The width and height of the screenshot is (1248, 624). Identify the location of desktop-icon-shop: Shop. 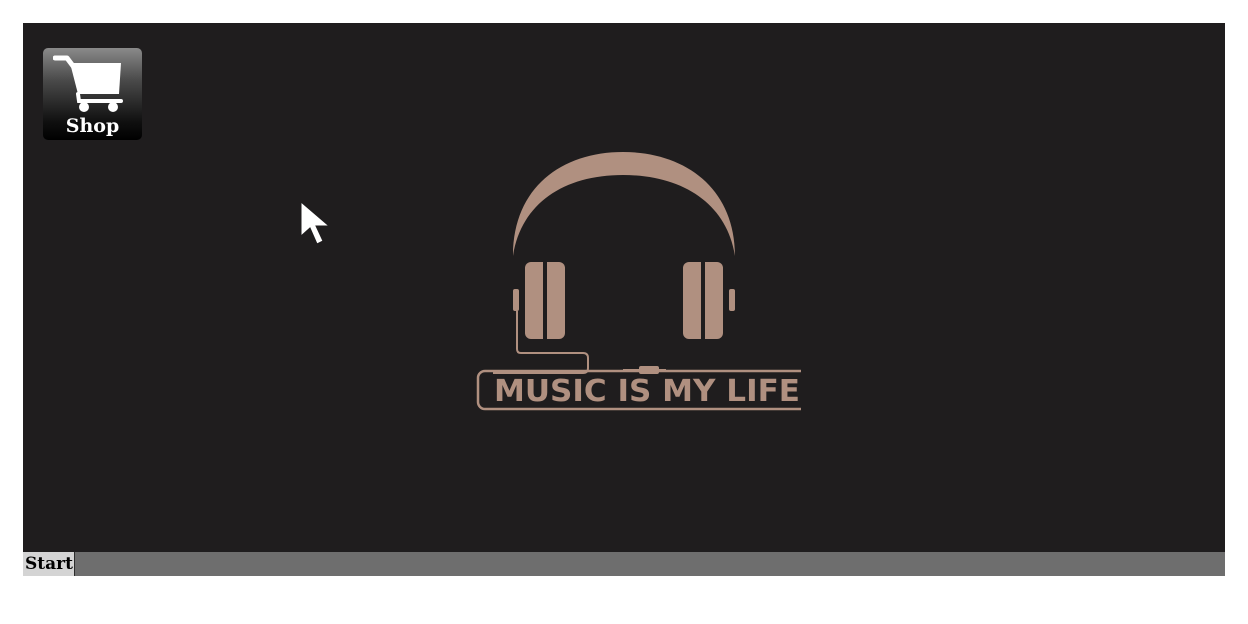
(92, 94).